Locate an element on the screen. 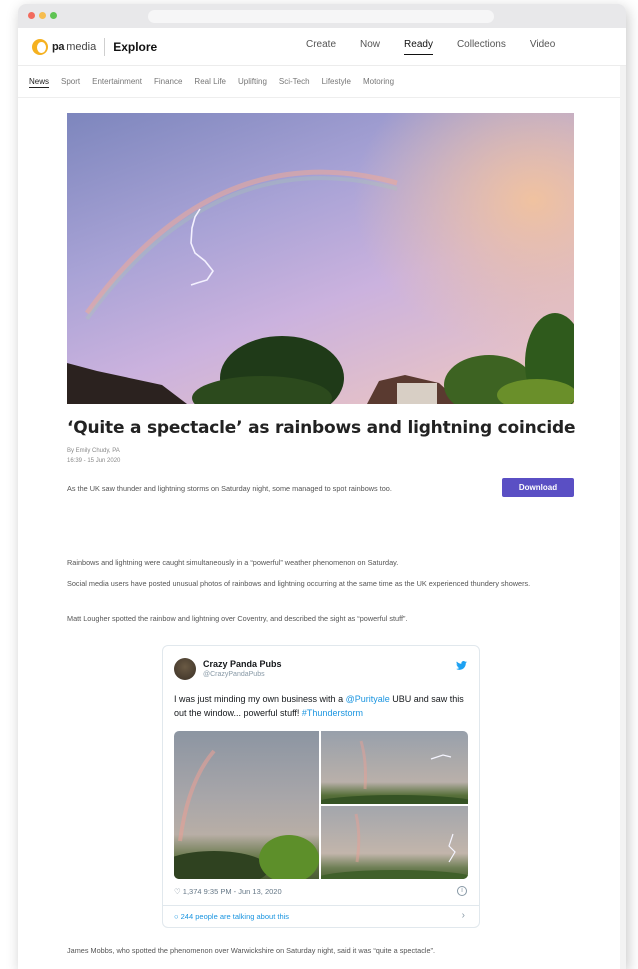  tweet-avatar is located at coordinates (185, 669).